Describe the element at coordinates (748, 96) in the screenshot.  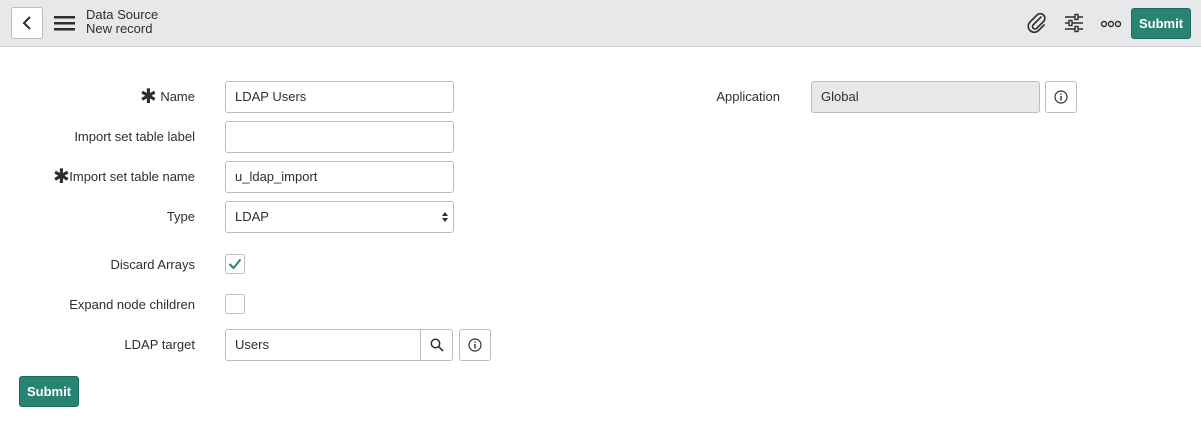
I see `application-label: Application` at that location.